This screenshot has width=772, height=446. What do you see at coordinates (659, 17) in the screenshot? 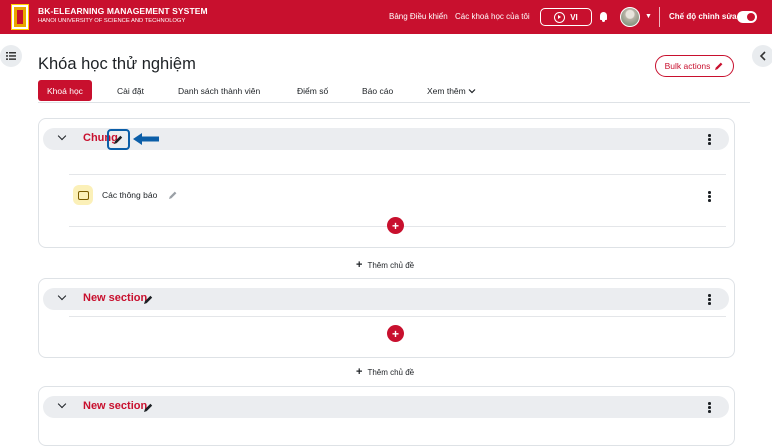
I see `navbar-divider` at bounding box center [659, 17].